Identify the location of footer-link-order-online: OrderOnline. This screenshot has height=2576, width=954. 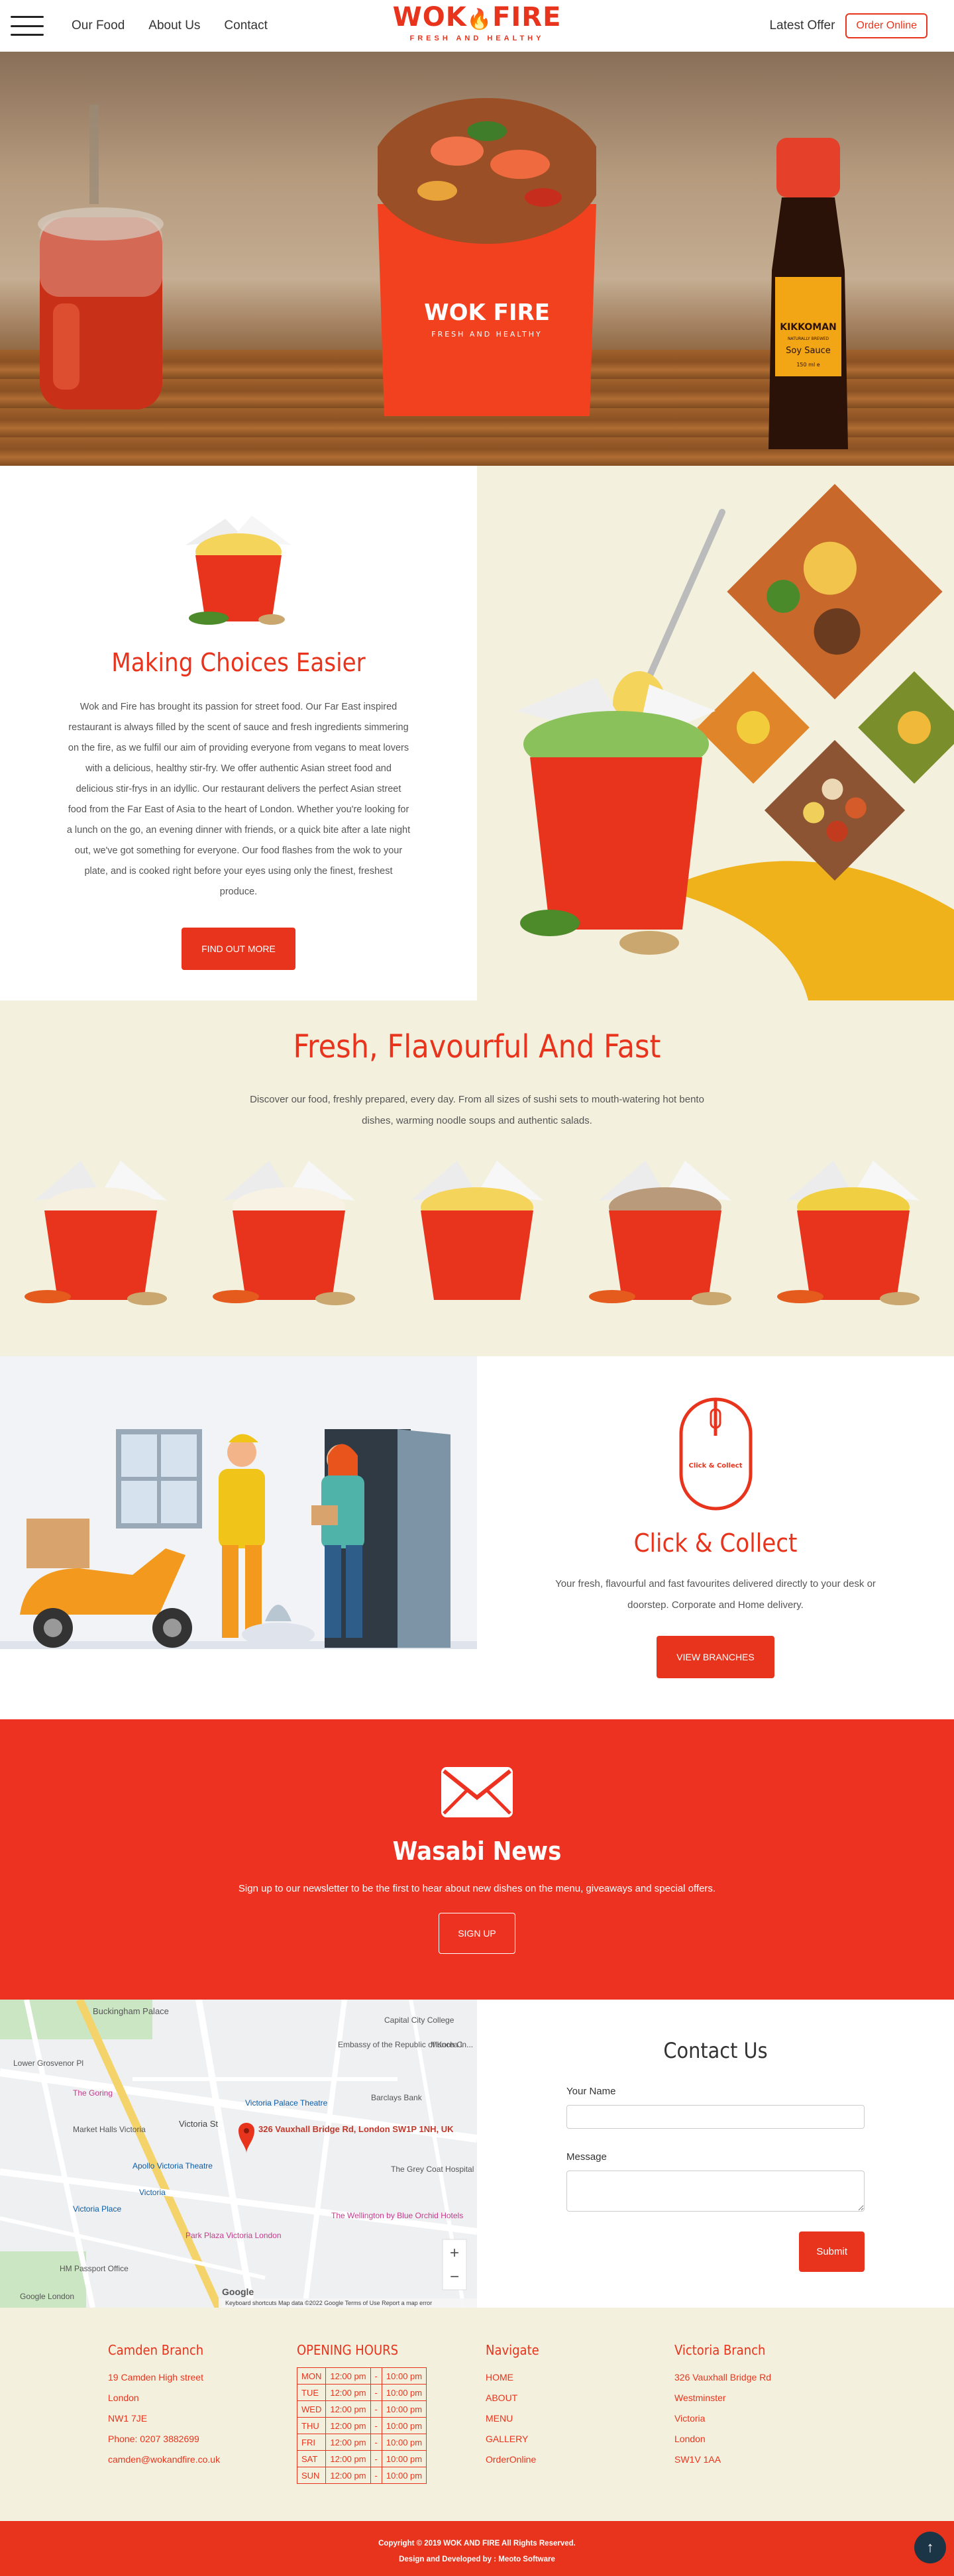
(580, 2459).